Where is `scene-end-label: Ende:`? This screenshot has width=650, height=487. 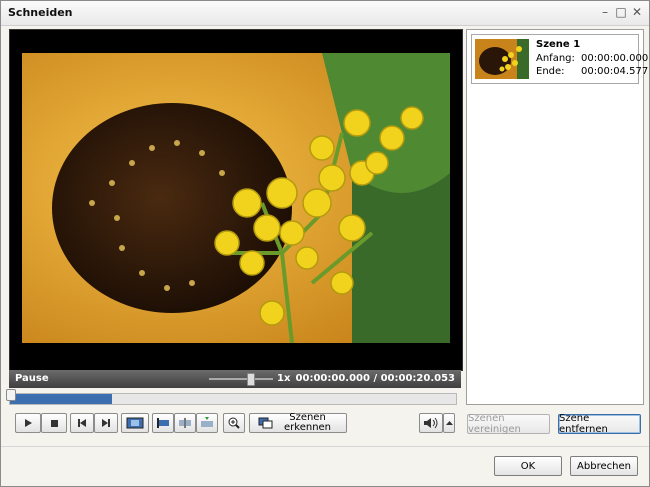
scene-end-label: Ende: is located at coordinates (550, 71).